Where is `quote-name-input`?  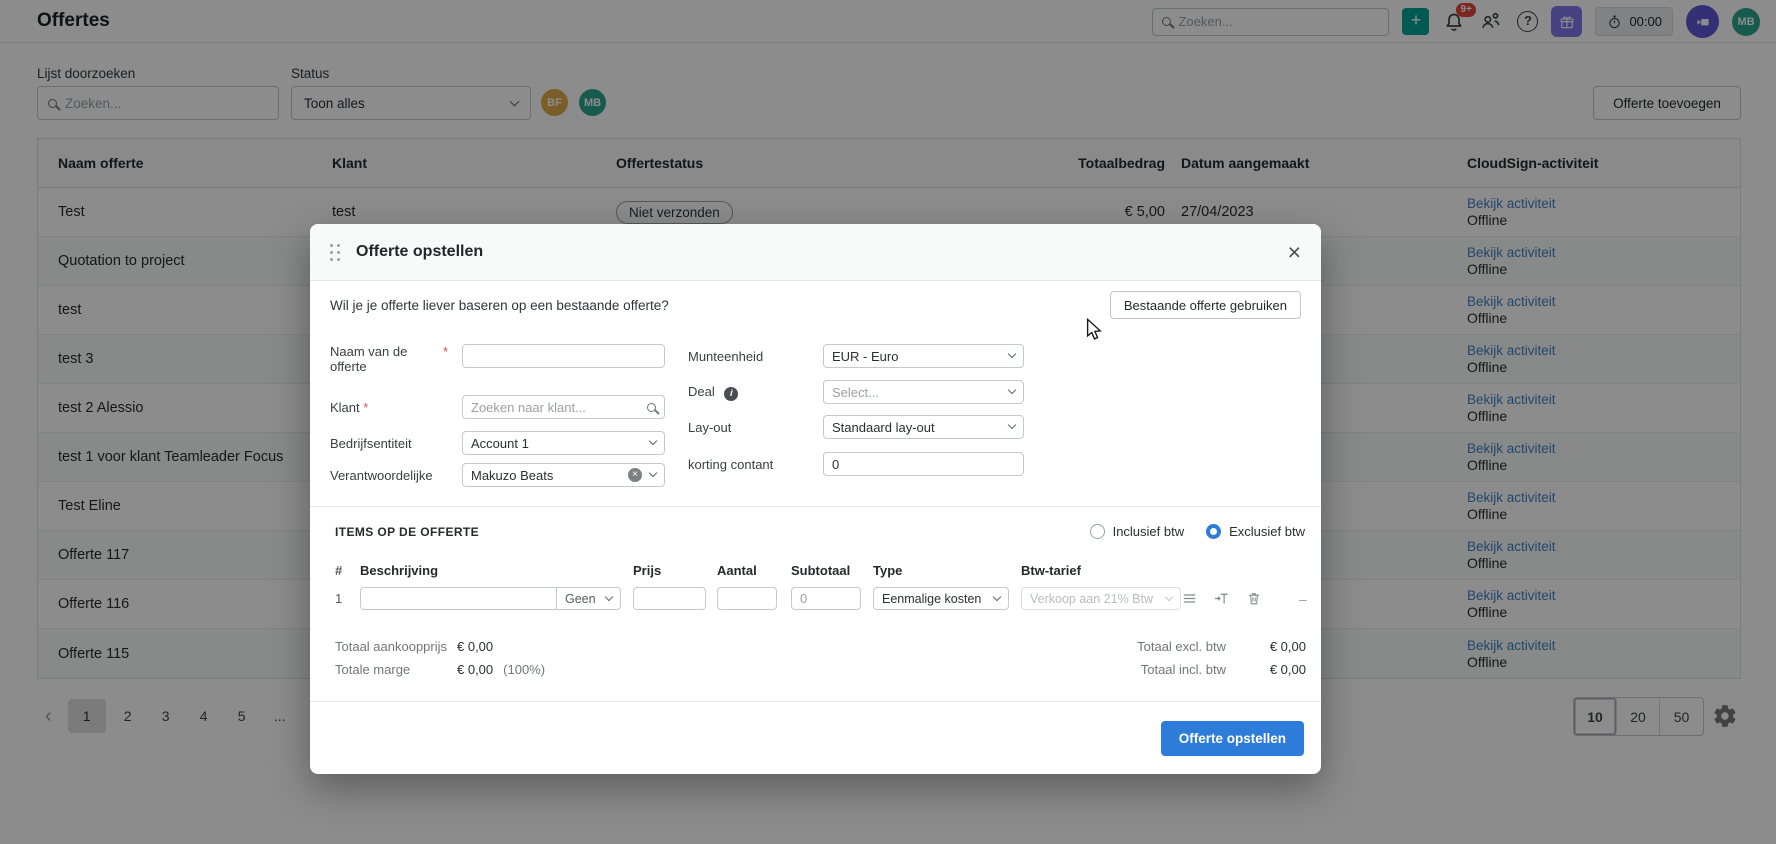
quote-name-input is located at coordinates (563, 356).